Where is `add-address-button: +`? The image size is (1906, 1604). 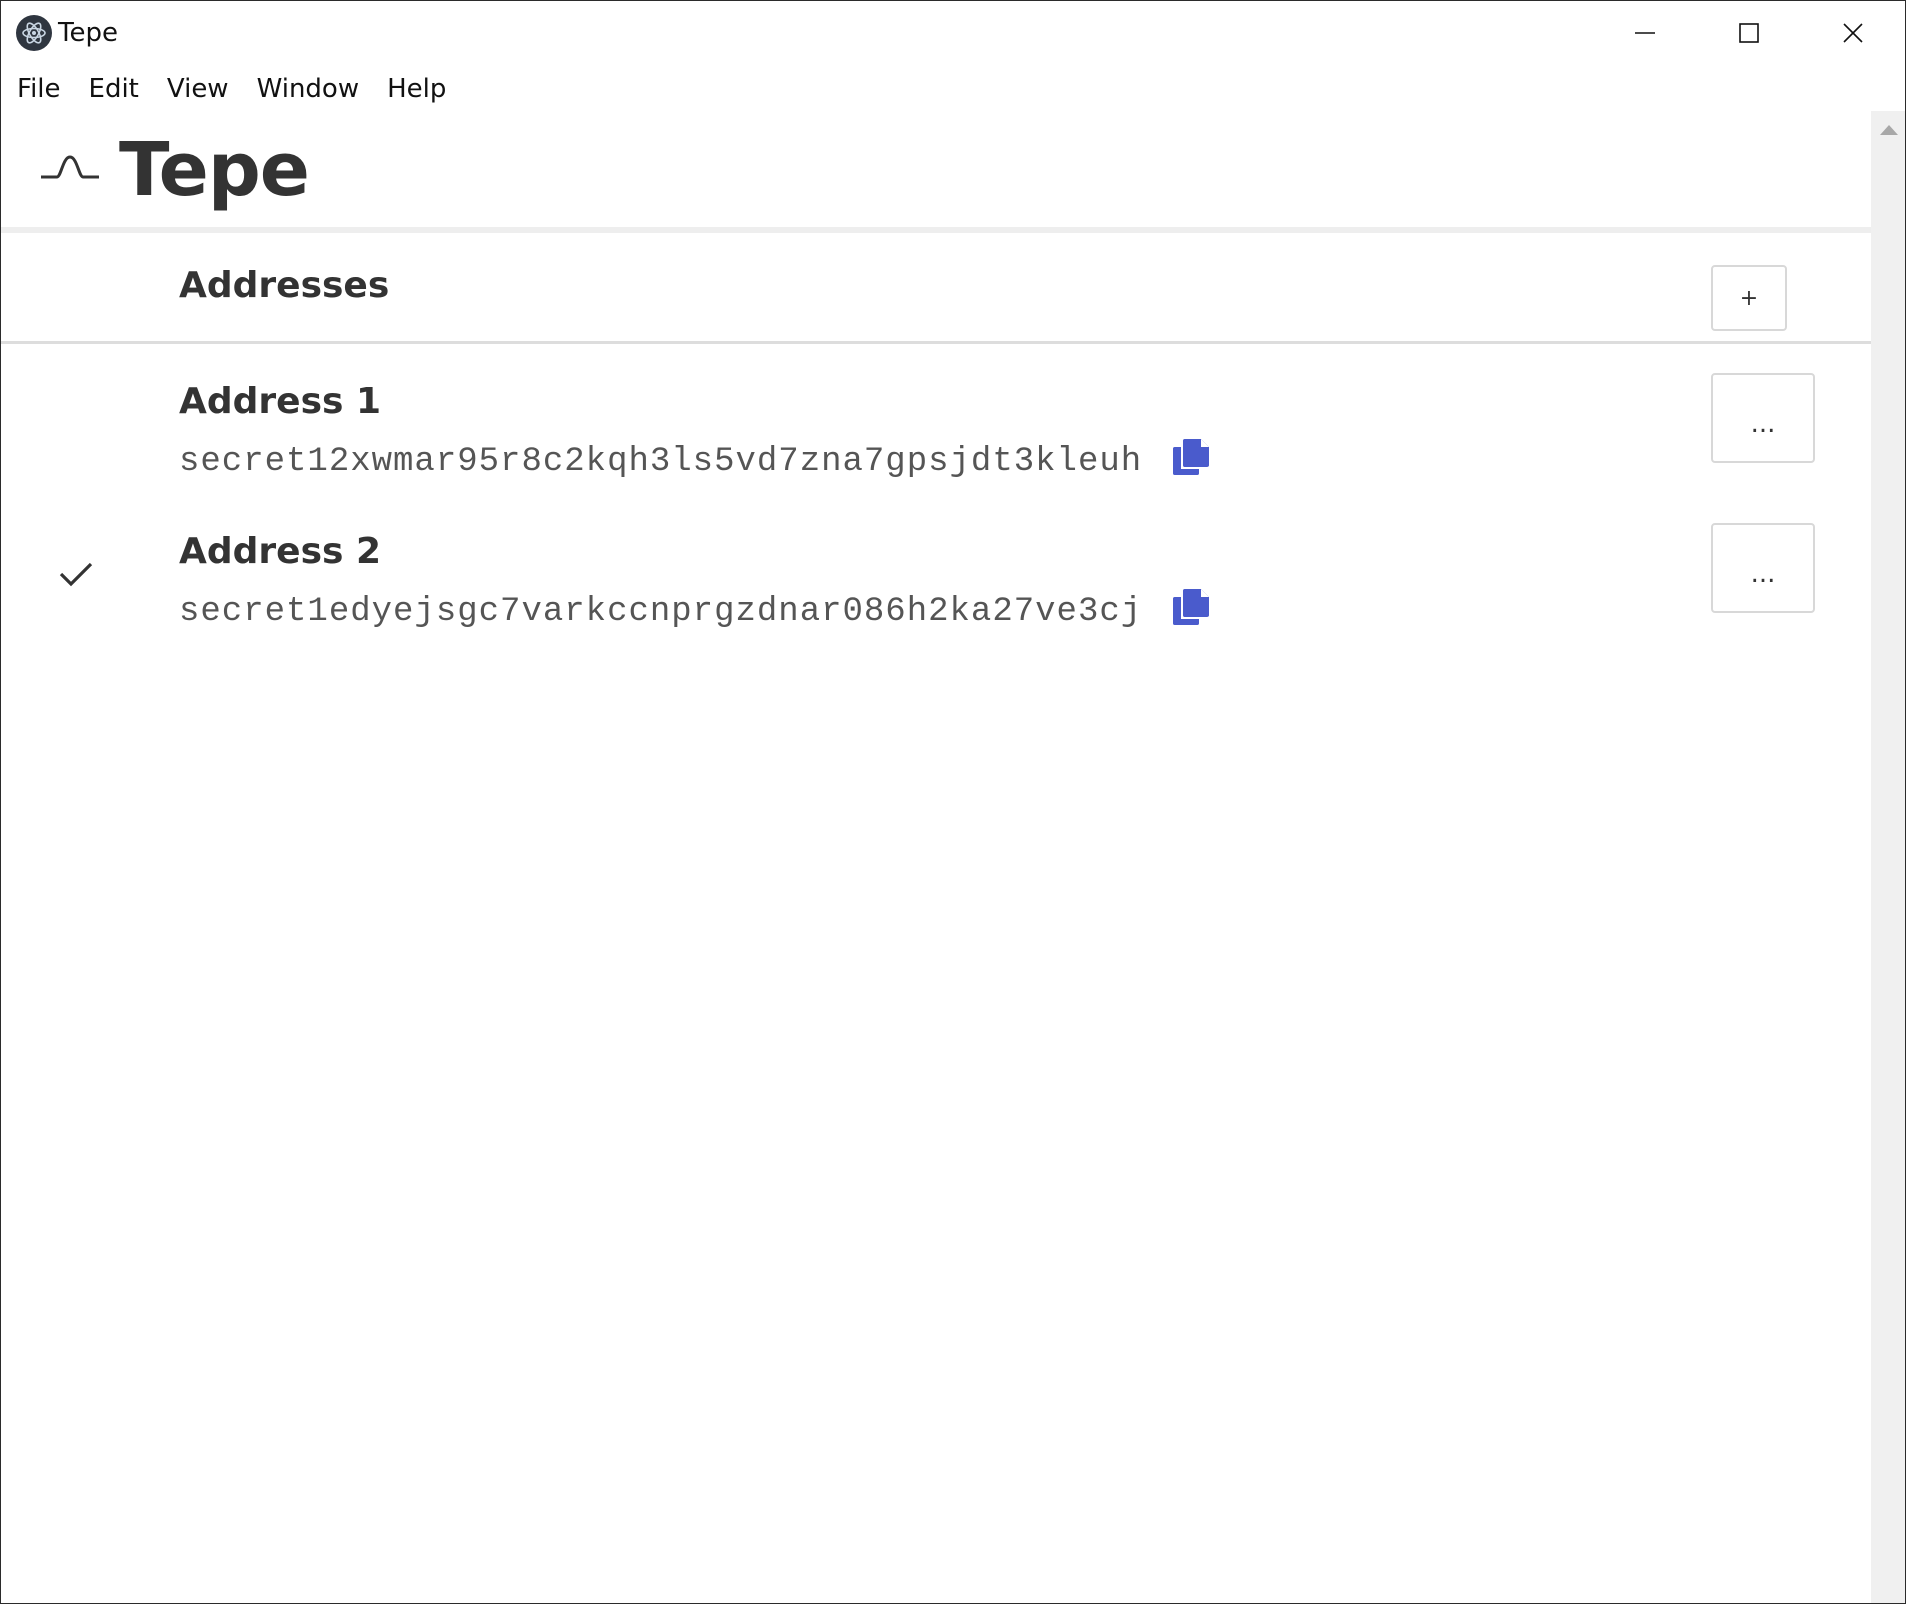
add-address-button: + is located at coordinates (1749, 298).